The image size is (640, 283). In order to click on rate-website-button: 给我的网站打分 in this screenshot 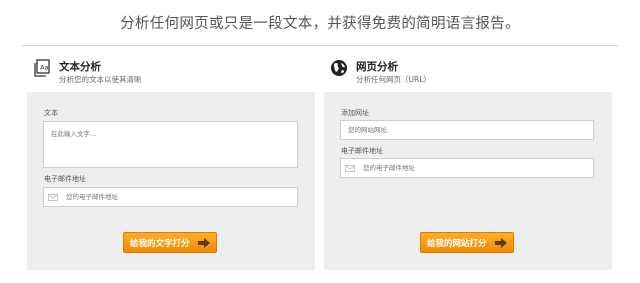, I will do `click(467, 242)`.